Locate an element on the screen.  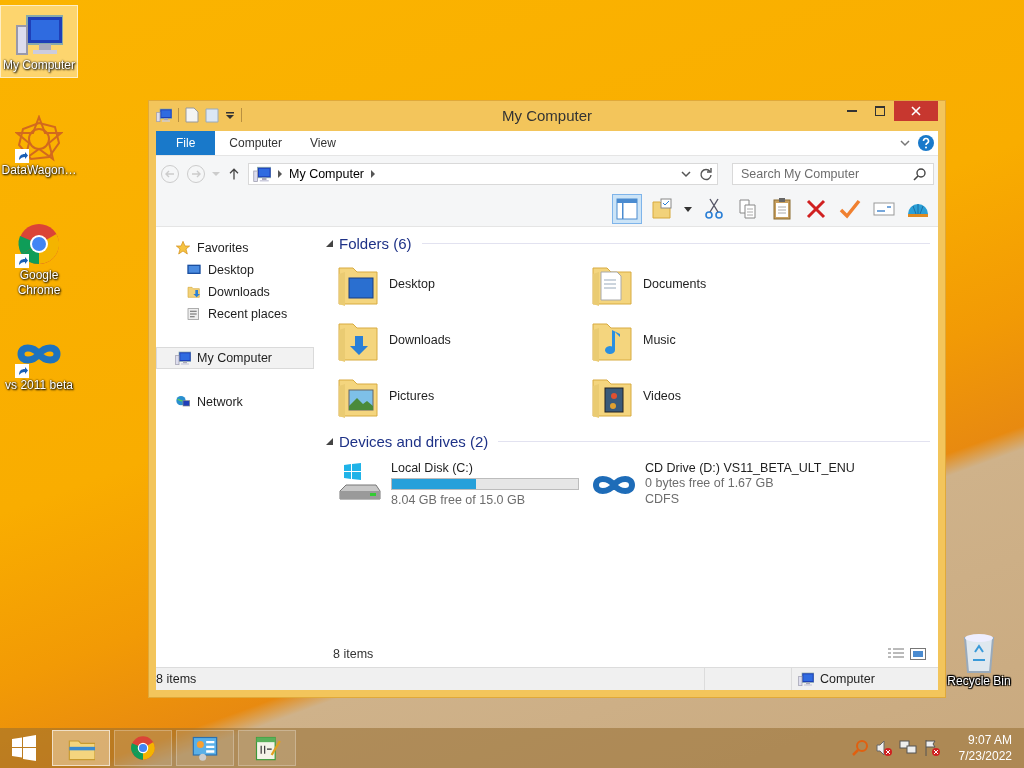
folder-name: Videos is located at coordinates (662, 396).